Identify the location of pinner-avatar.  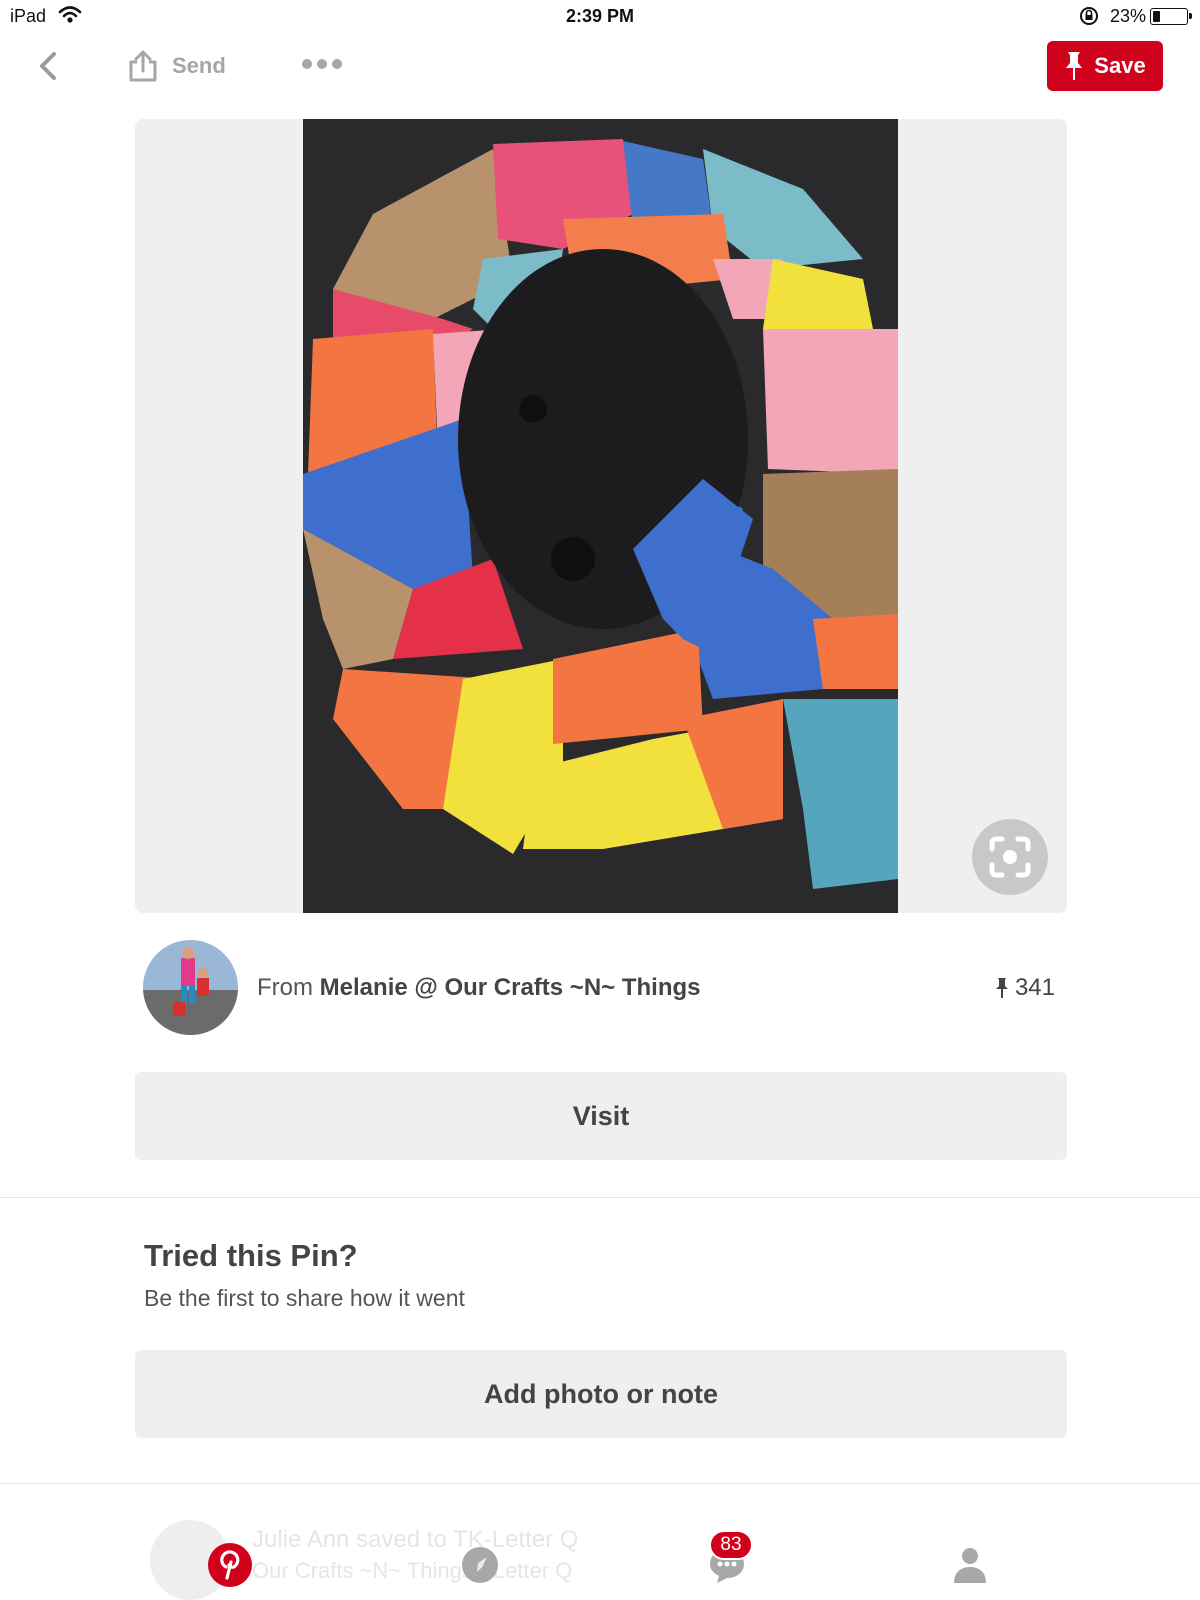
(190, 987).